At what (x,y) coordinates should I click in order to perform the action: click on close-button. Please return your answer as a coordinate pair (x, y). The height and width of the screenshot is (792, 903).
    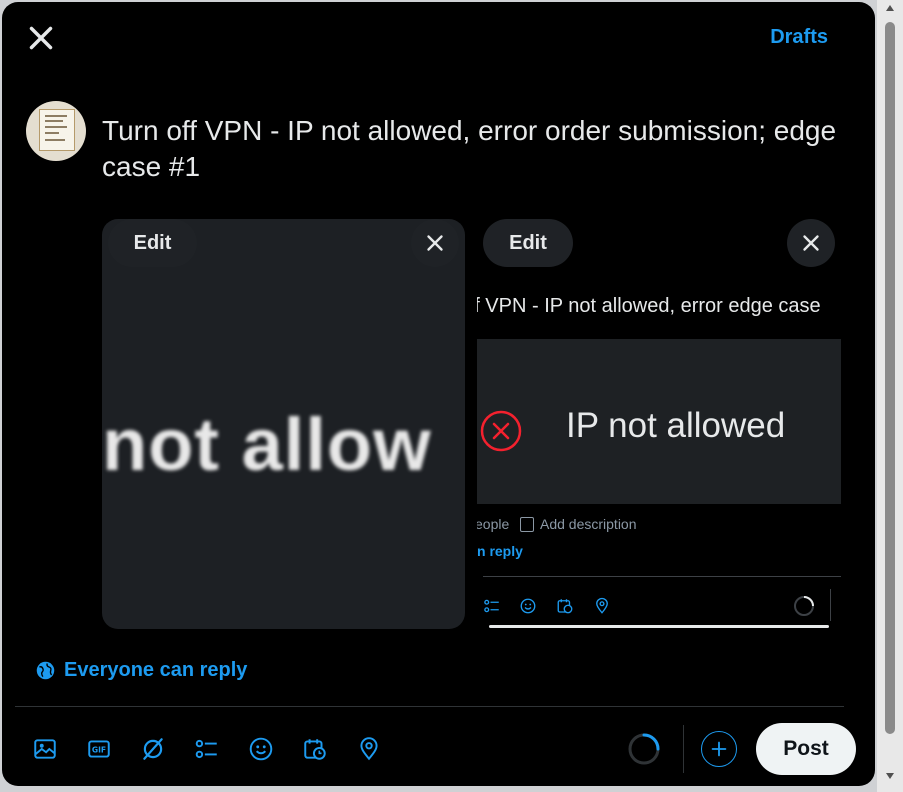
    Looking at the image, I should click on (41, 38).